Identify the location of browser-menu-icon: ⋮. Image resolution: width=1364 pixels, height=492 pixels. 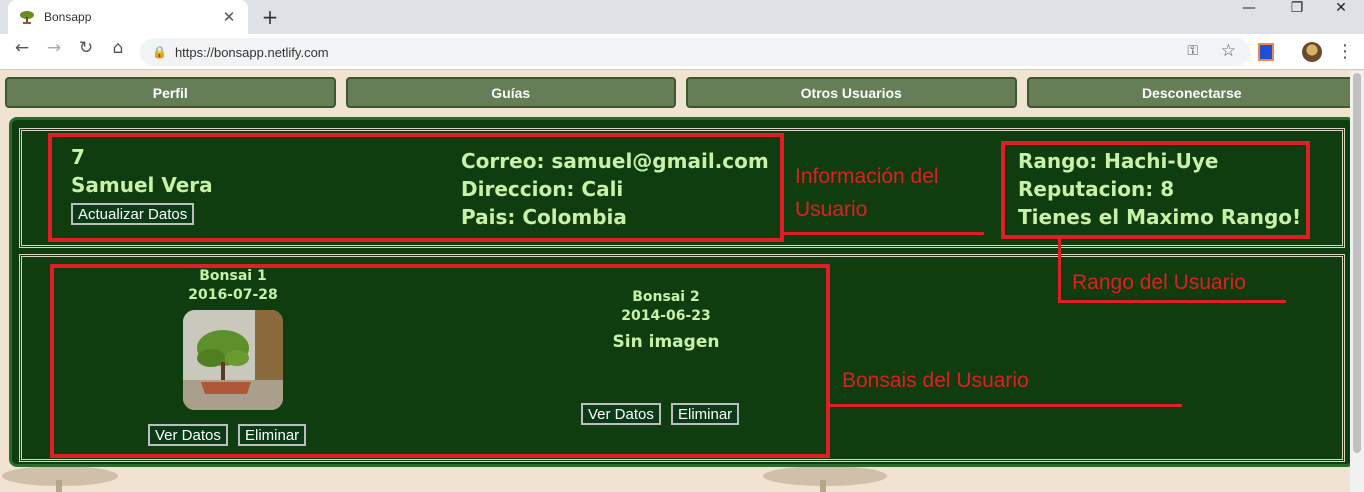
(1345, 52).